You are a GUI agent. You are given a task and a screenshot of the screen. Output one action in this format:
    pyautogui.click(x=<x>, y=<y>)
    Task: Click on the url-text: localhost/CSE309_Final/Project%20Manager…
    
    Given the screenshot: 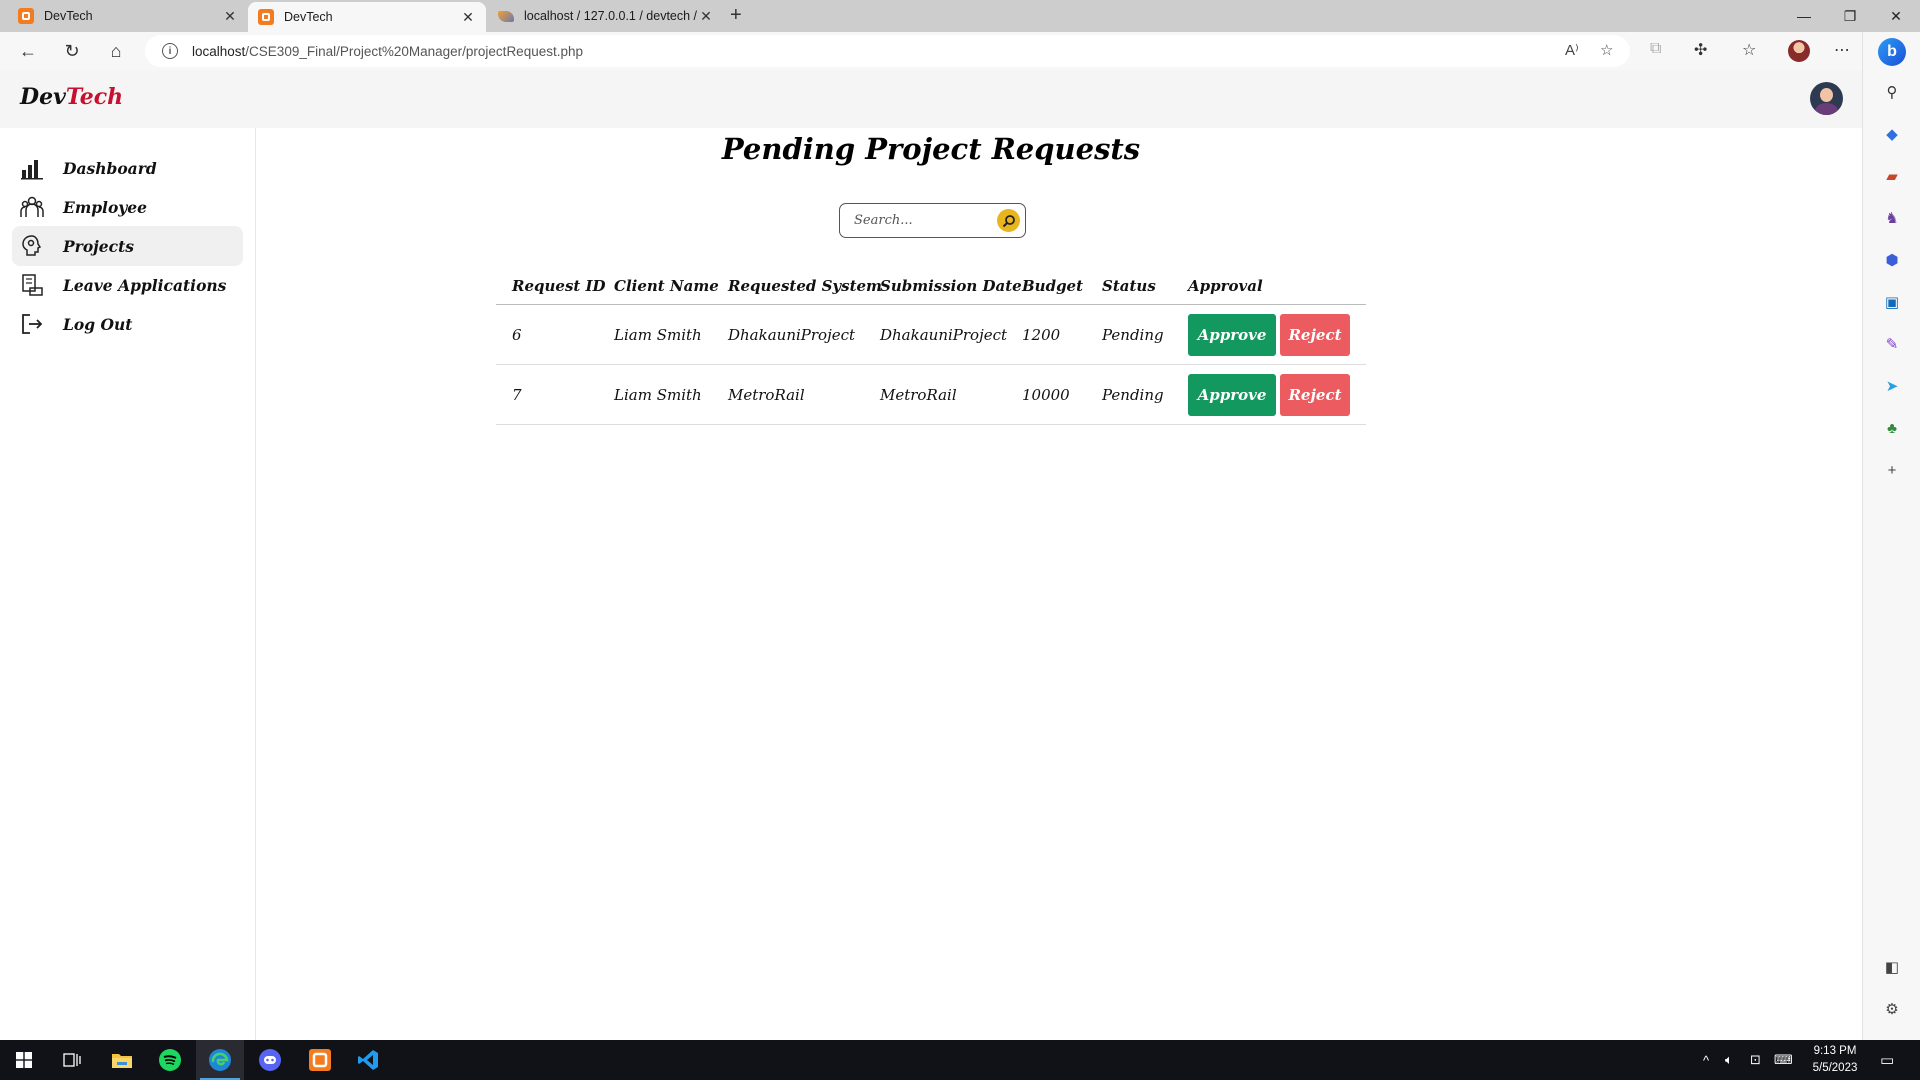 What is the action you would take?
    pyautogui.click(x=387, y=51)
    